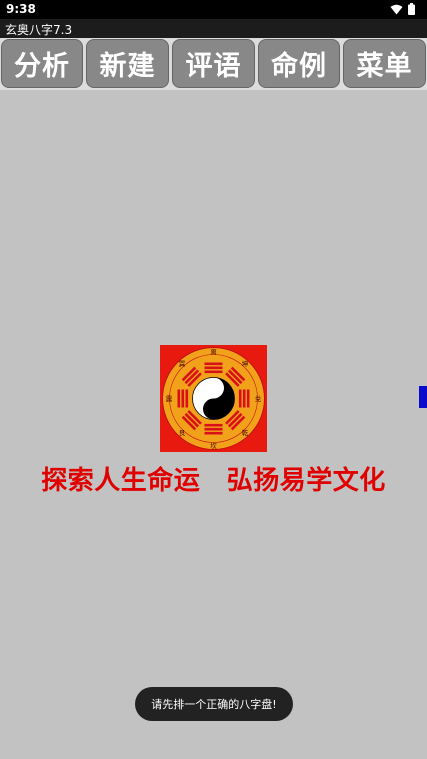 Image resolution: width=427 pixels, height=759 pixels. What do you see at coordinates (182, 364) in the screenshot?
I see `trigram-xun: 巽` at bounding box center [182, 364].